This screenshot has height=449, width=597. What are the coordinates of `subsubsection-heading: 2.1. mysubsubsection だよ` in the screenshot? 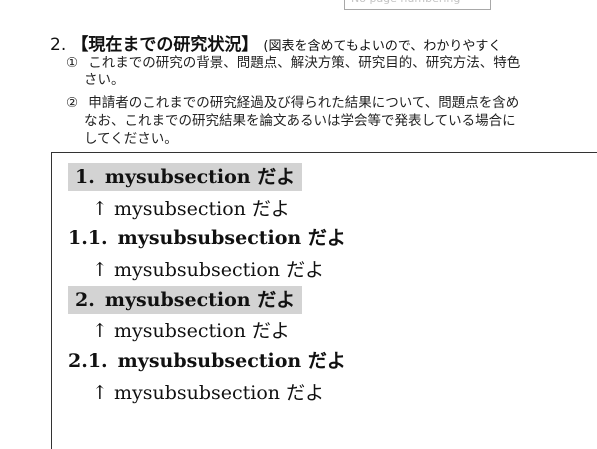 It's located at (207, 361).